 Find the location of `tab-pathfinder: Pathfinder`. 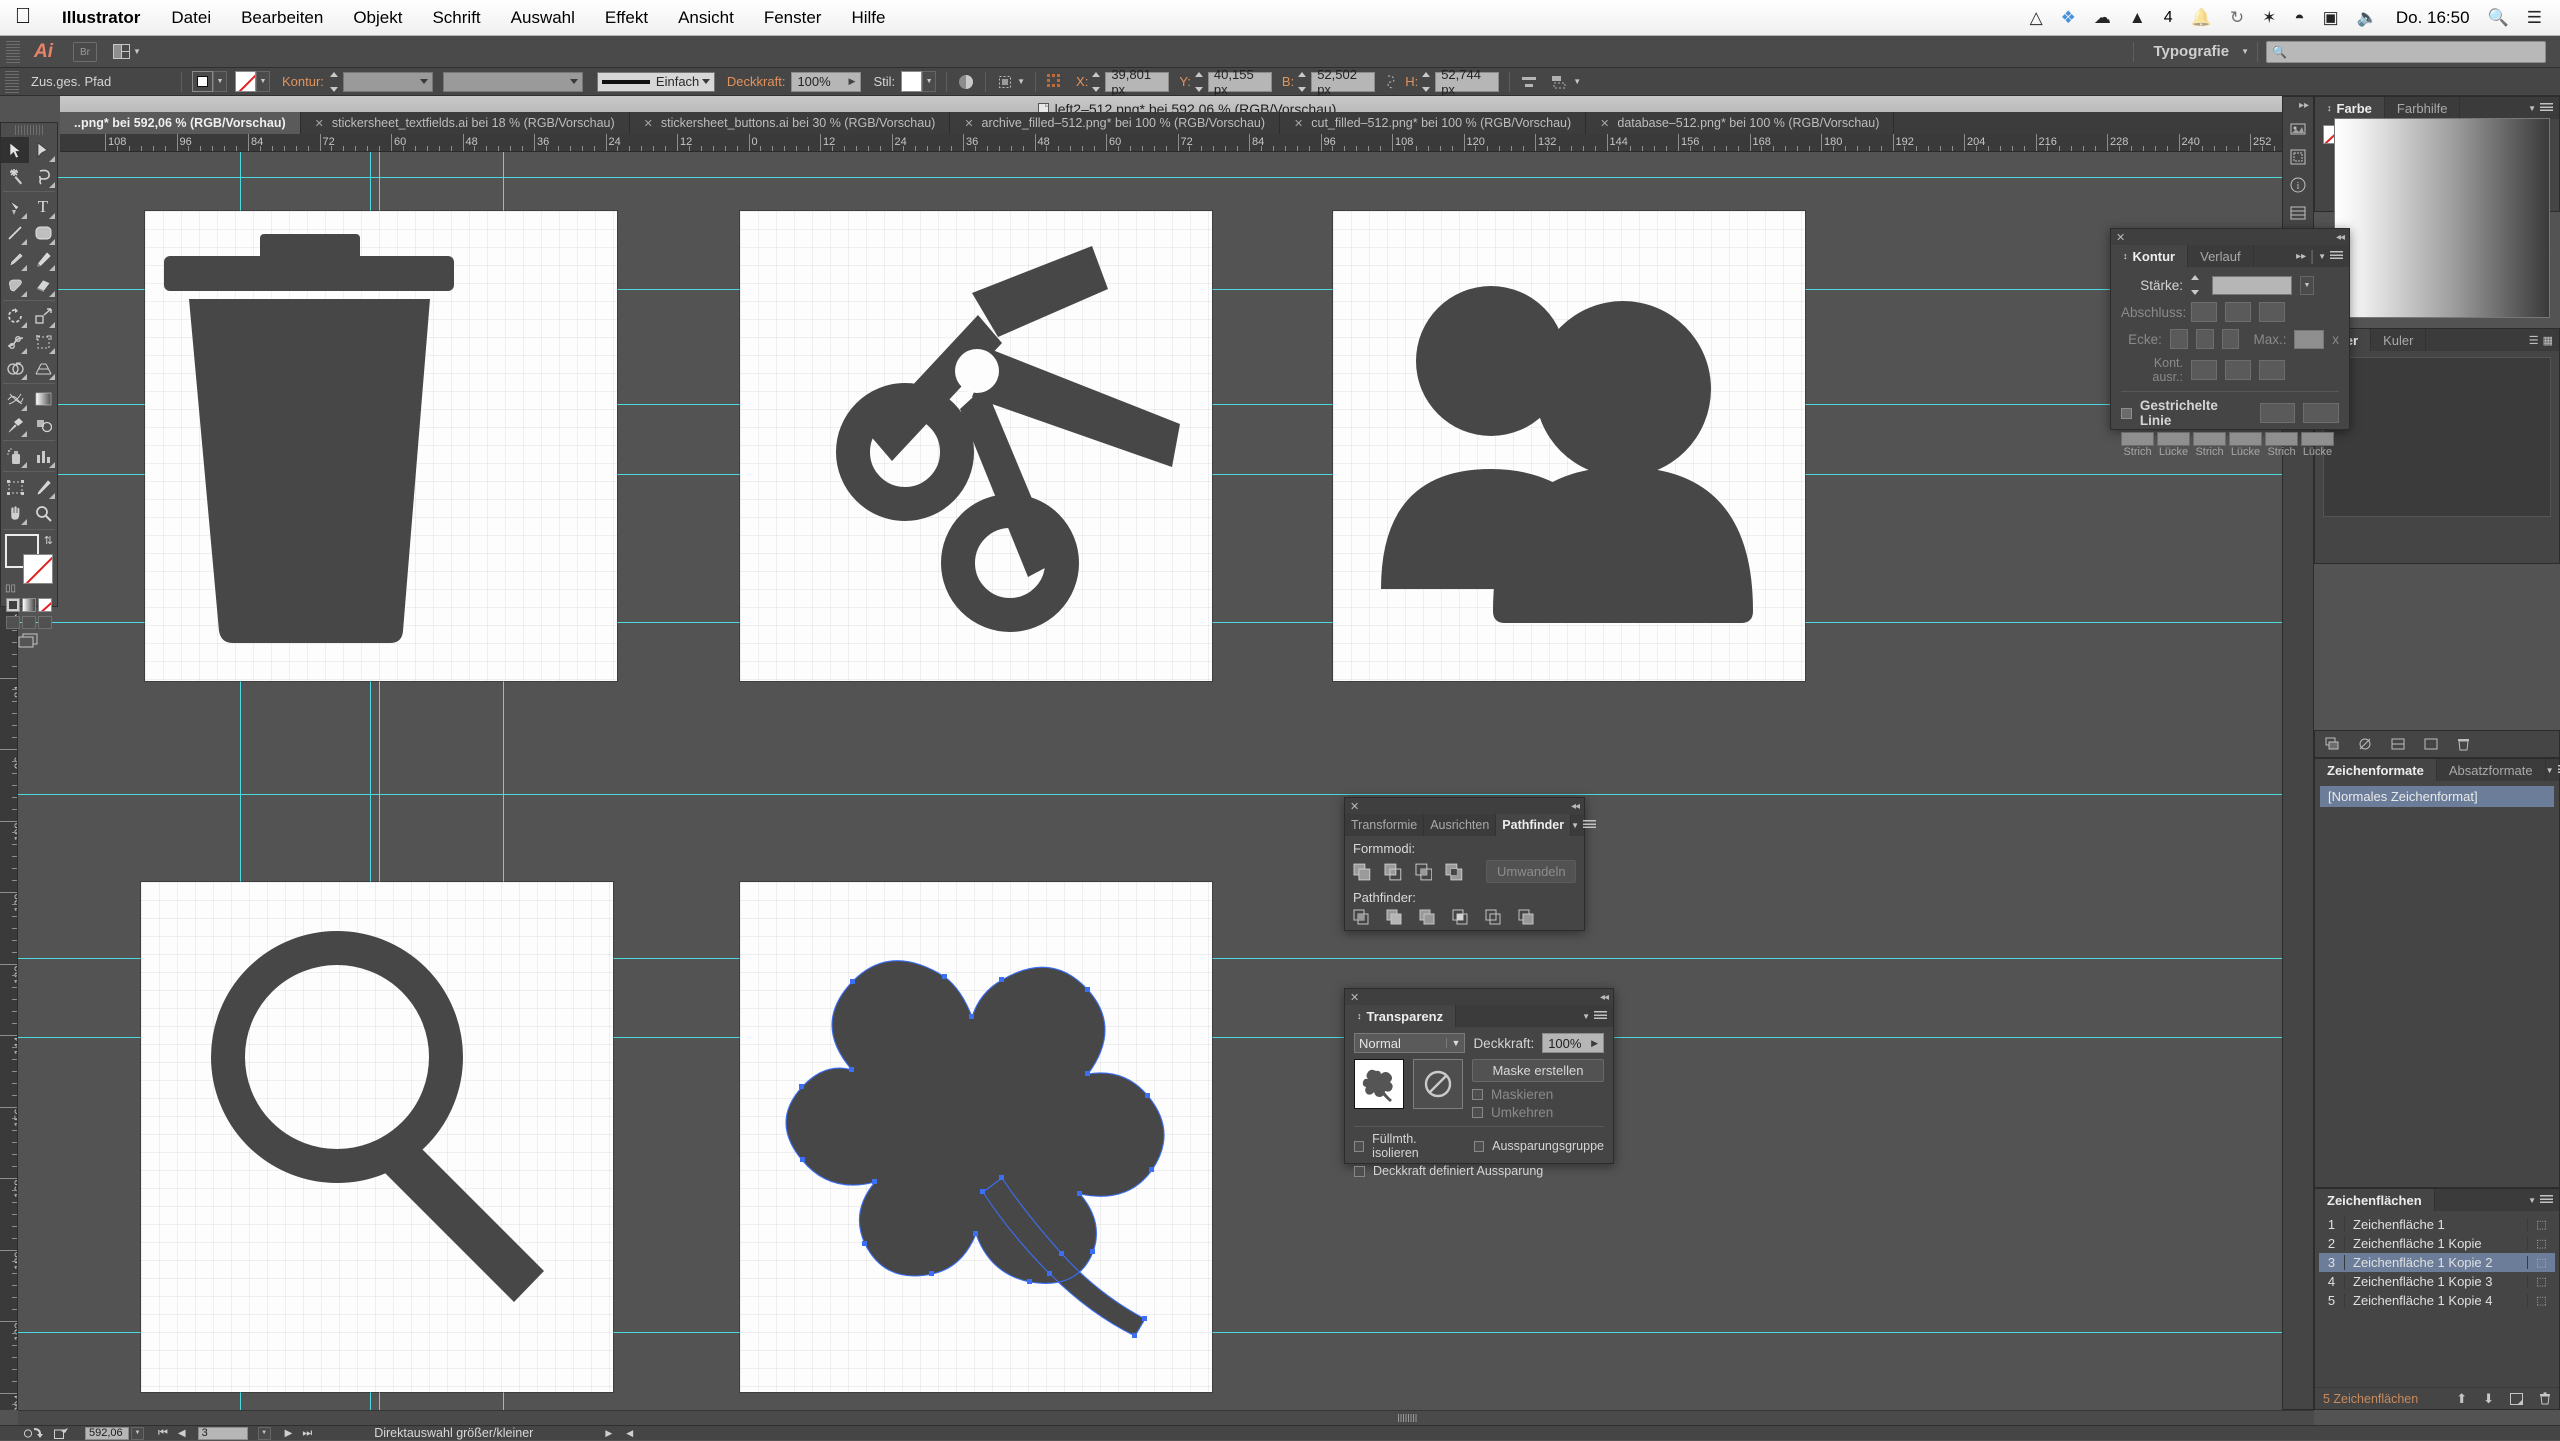

tab-pathfinder: Pathfinder is located at coordinates (1534, 825).